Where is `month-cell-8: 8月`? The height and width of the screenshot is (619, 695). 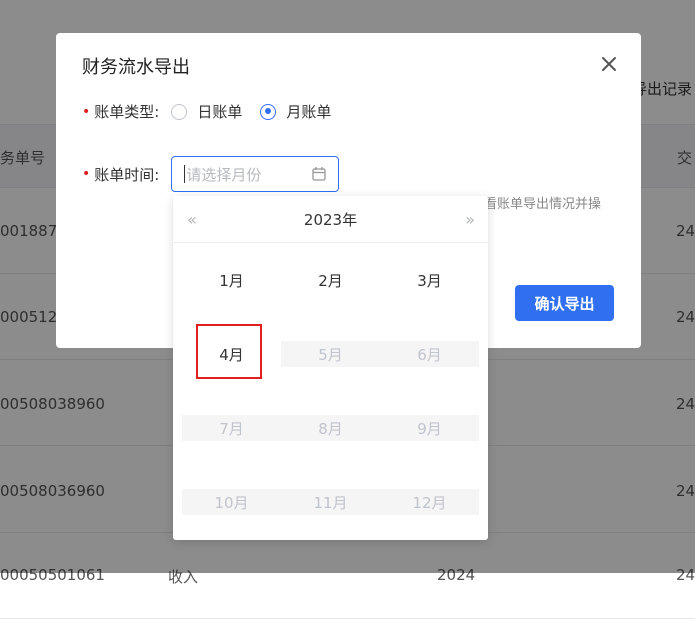 month-cell-8: 8月 is located at coordinates (330, 428).